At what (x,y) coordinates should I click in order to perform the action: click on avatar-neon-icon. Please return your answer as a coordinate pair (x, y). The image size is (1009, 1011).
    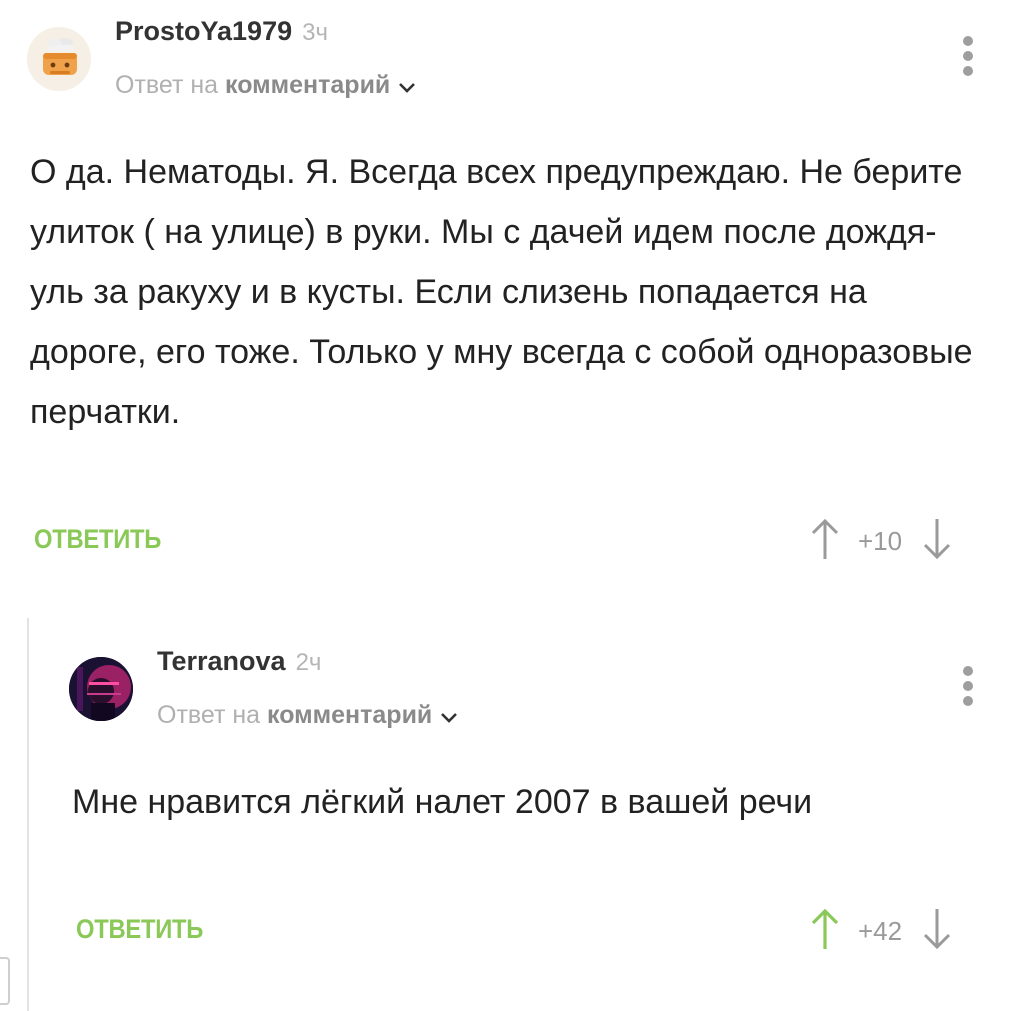
    Looking at the image, I should click on (101, 689).